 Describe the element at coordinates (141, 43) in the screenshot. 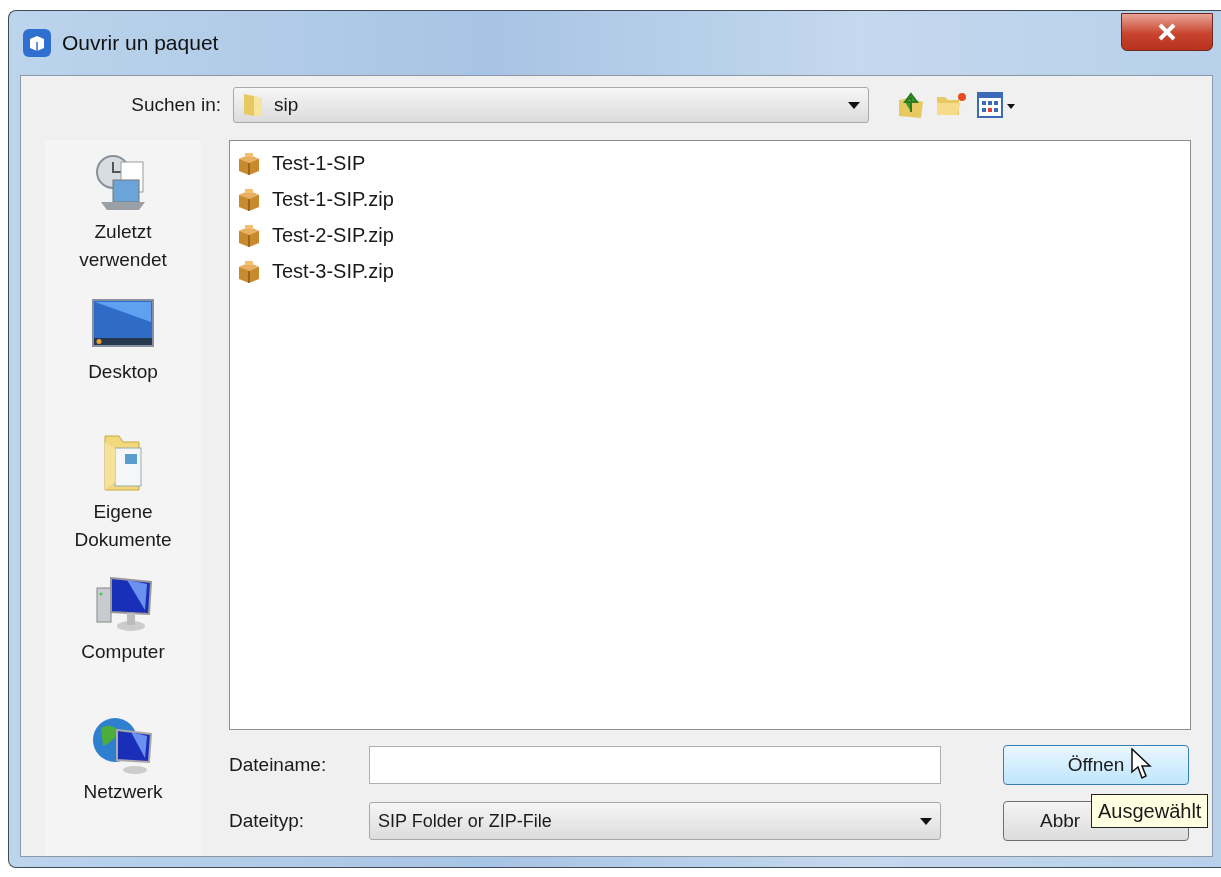

I see `window-title: Ouvrir un paquet` at that location.